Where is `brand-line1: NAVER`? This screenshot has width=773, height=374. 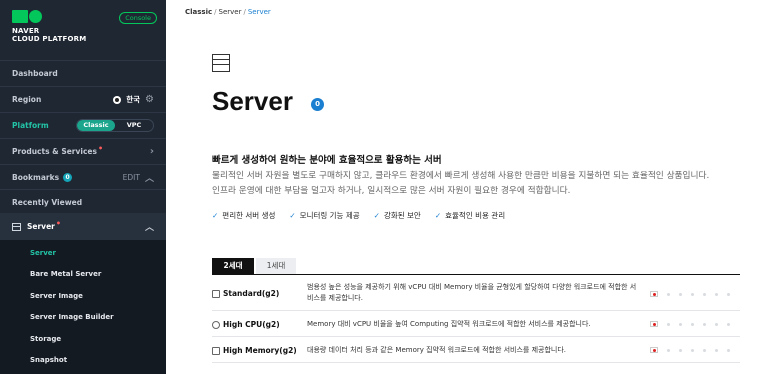 brand-line1: NAVER is located at coordinates (26, 31).